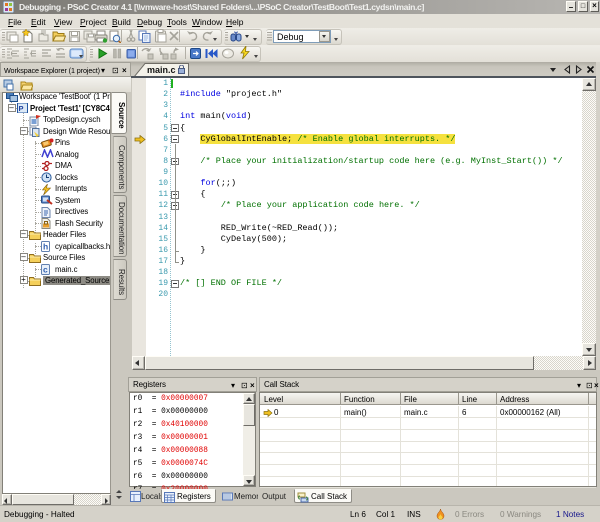 The width and height of the screenshot is (600, 522). I want to click on svg-text: h, so click(45, 247).